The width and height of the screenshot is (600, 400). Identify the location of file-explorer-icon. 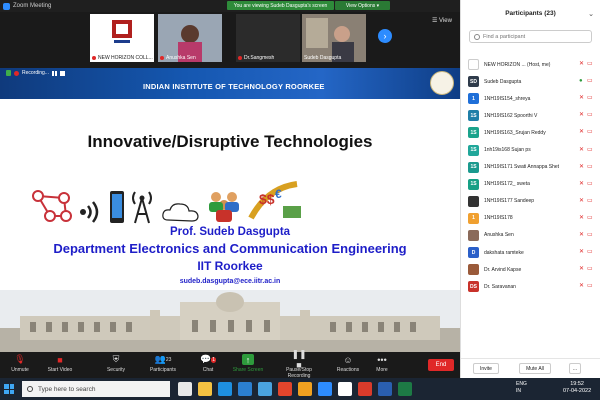
(205, 389).